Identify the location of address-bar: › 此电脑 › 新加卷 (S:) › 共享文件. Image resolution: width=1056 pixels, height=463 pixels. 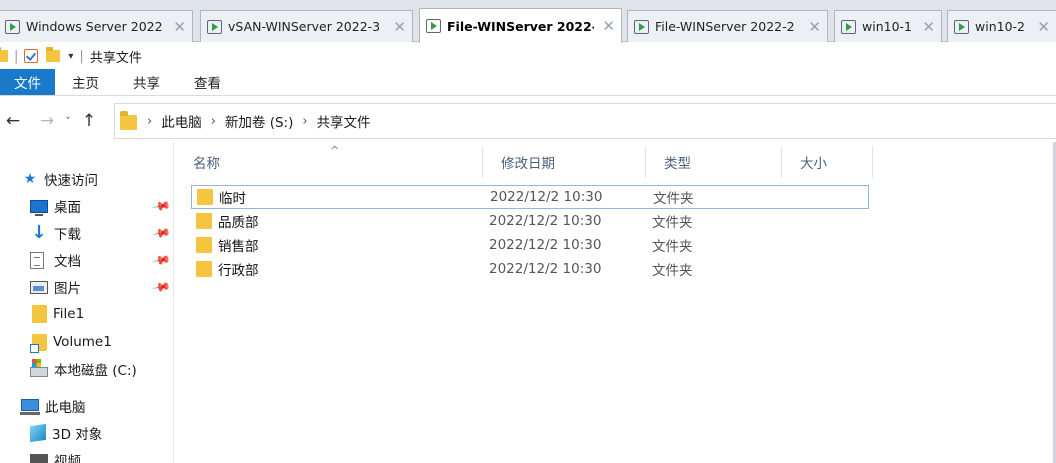
(585, 121).